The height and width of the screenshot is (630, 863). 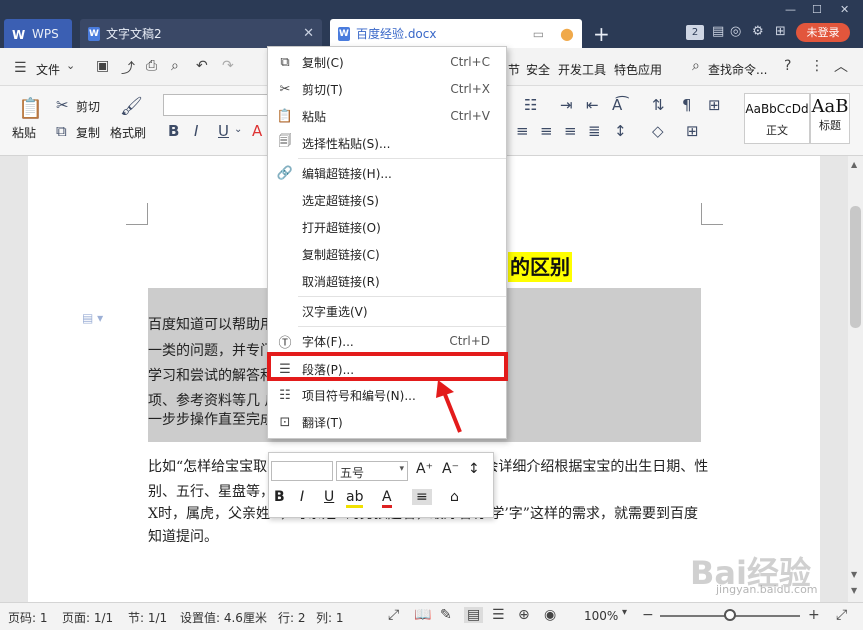 I want to click on shading-icon: ◇, so click(x=658, y=131).